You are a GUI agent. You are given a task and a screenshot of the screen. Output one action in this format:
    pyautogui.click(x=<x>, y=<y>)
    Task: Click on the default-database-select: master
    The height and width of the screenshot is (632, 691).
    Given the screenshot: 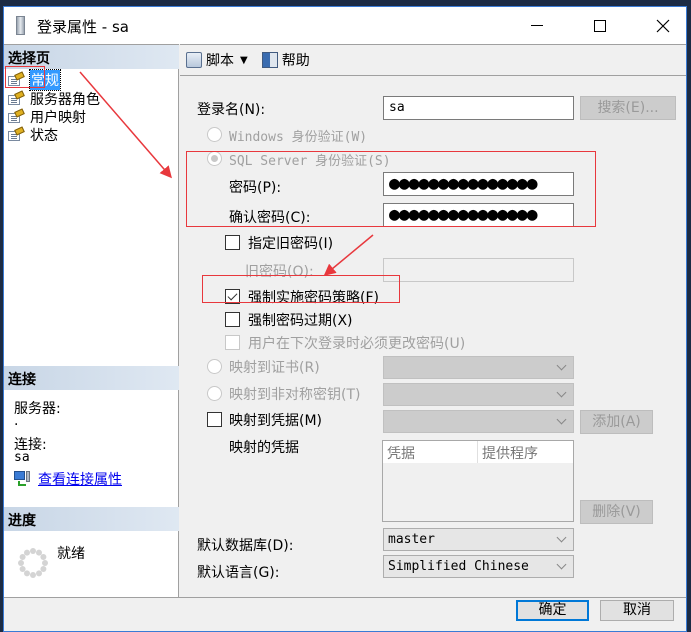 What is the action you would take?
    pyautogui.click(x=478, y=539)
    